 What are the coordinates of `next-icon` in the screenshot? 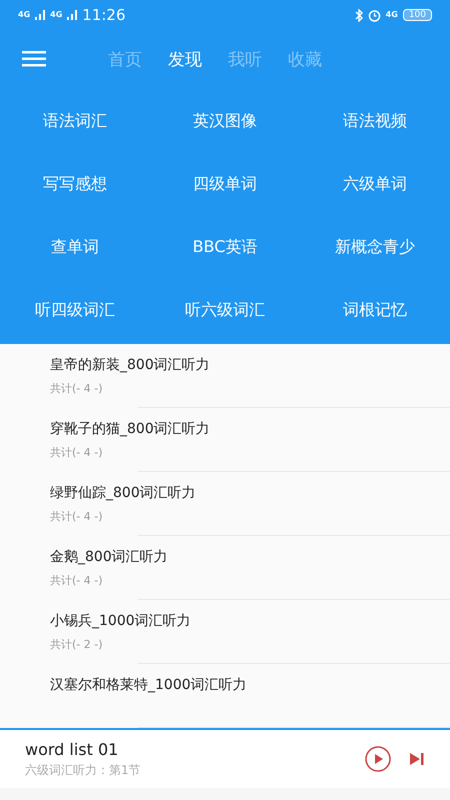 It's located at (417, 759).